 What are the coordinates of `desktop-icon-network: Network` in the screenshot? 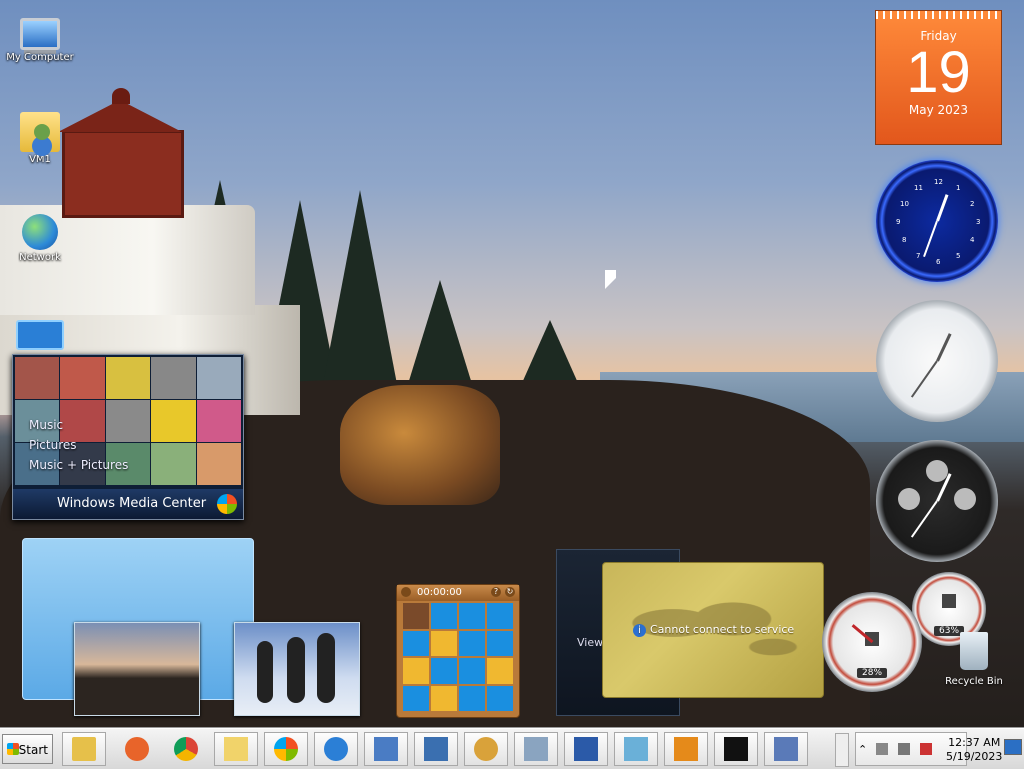 It's located at (40, 238).